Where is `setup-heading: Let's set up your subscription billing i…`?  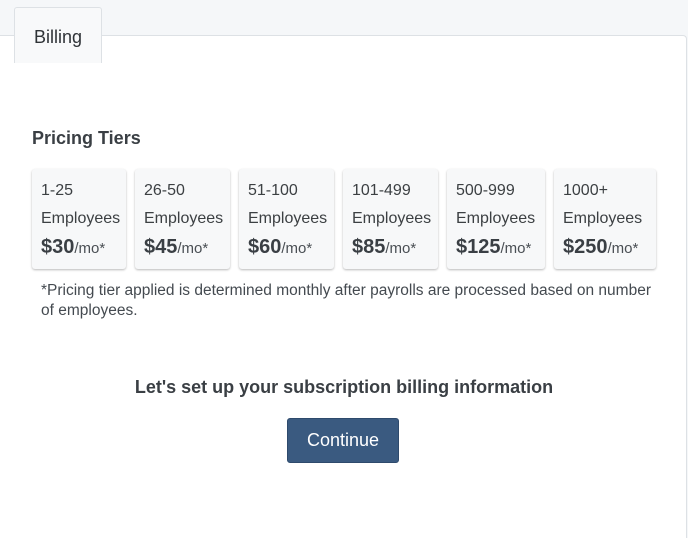
setup-heading: Let's set up your subscription billing i… is located at coordinates (344, 387).